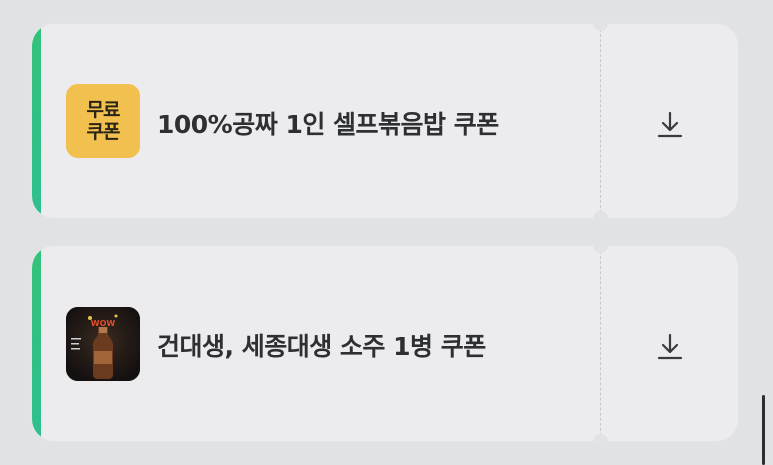 The width and height of the screenshot is (773, 465). I want to click on coupon-title: 건대생, 세종대생 소주 1병 쿠폰, so click(321, 346).